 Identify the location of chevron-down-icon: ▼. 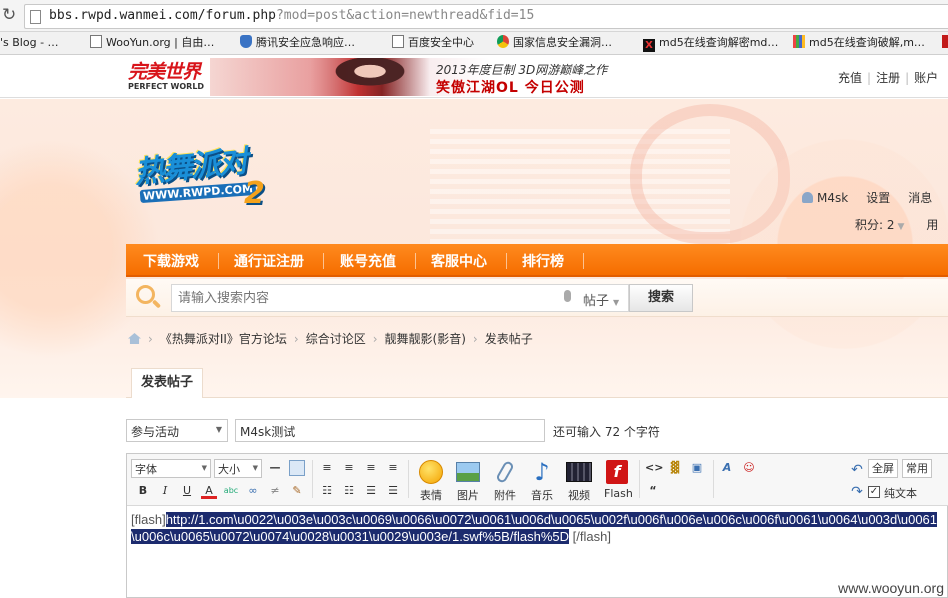
(901, 227).